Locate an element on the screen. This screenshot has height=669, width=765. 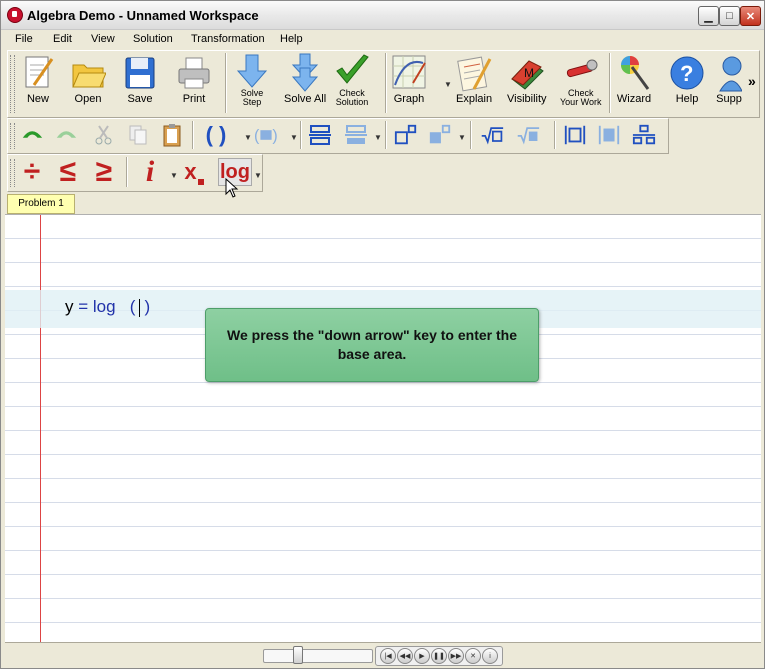
help-button: ? Help is located at coordinates (687, 79).